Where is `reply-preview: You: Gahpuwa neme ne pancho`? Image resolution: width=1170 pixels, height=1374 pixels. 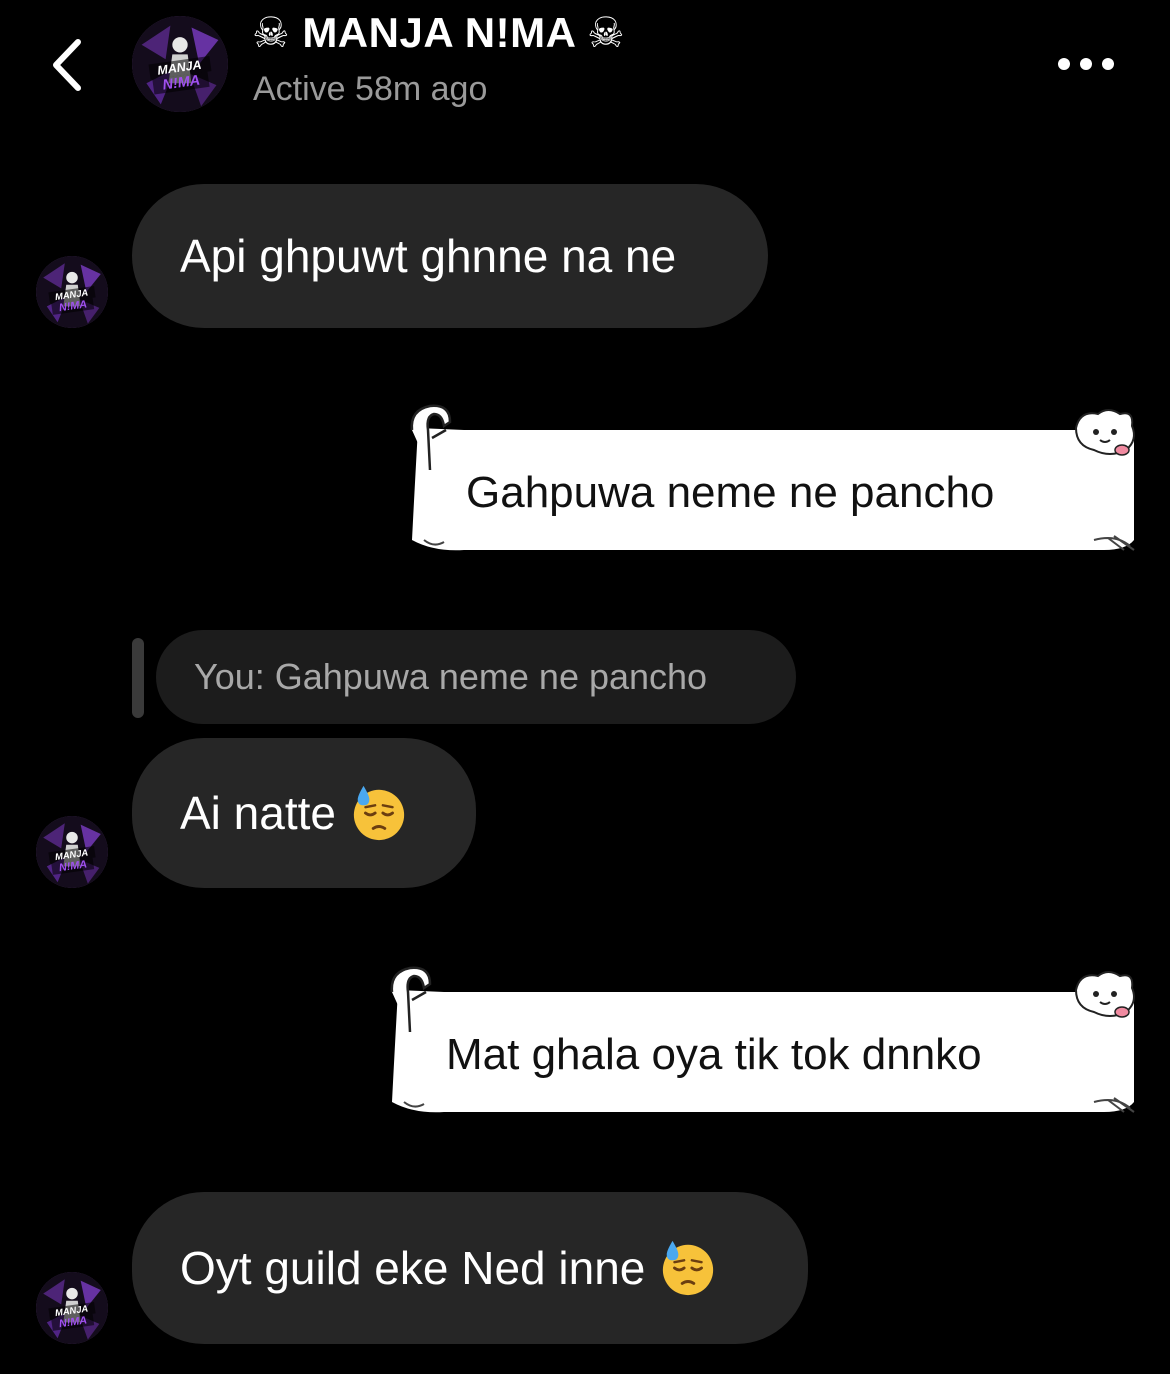 reply-preview: You: Gahpuwa neme ne pancho is located at coordinates (476, 677).